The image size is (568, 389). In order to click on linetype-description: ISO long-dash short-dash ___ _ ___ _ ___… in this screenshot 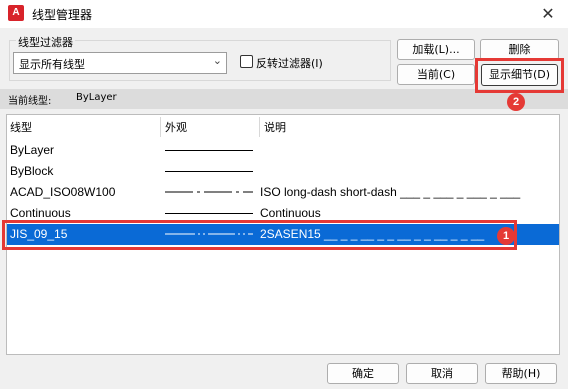, I will do `click(390, 192)`.